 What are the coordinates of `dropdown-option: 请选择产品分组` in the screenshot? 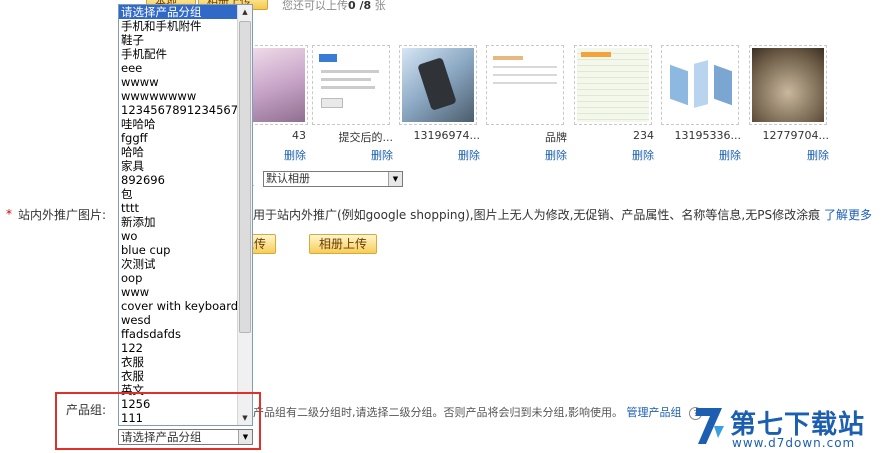 It's located at (185, 12).